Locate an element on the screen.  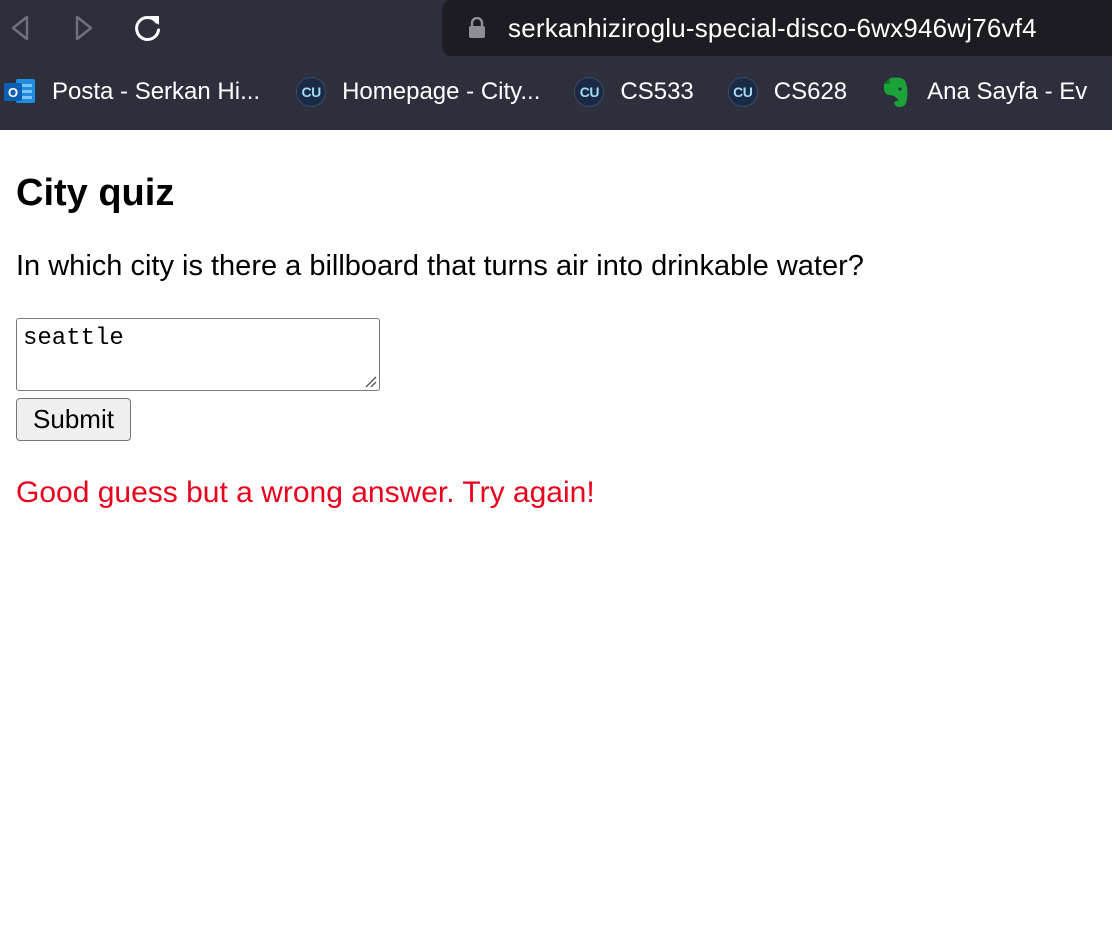
reload-icon is located at coordinates (147, 28).